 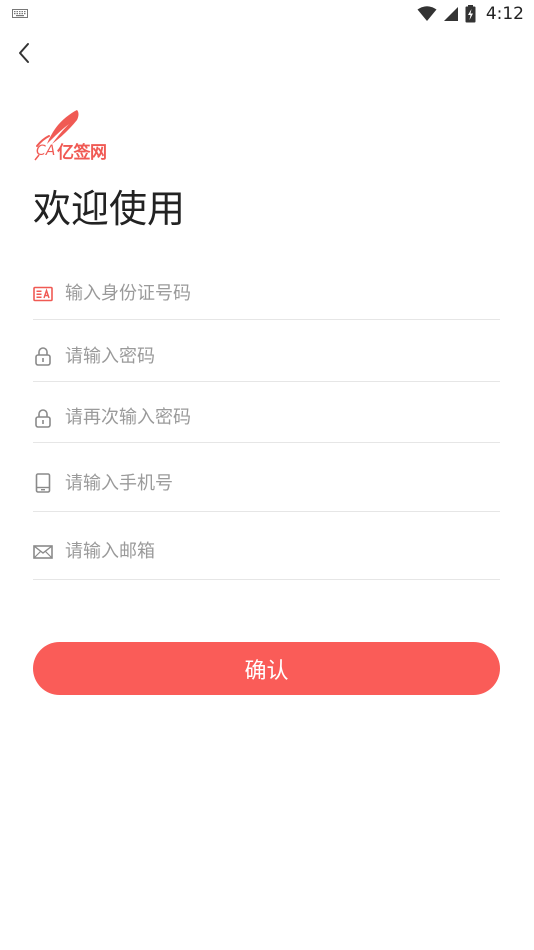 What do you see at coordinates (109, 209) in the screenshot?
I see `page-title: 欢迎使用` at bounding box center [109, 209].